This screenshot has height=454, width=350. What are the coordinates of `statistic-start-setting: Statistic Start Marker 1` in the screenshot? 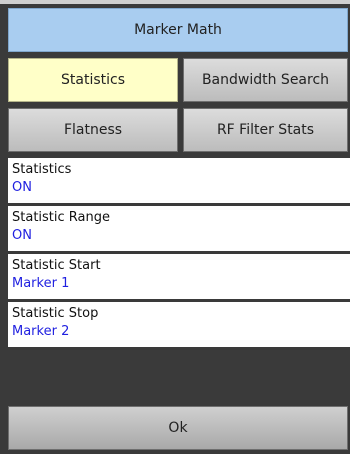 It's located at (179, 276).